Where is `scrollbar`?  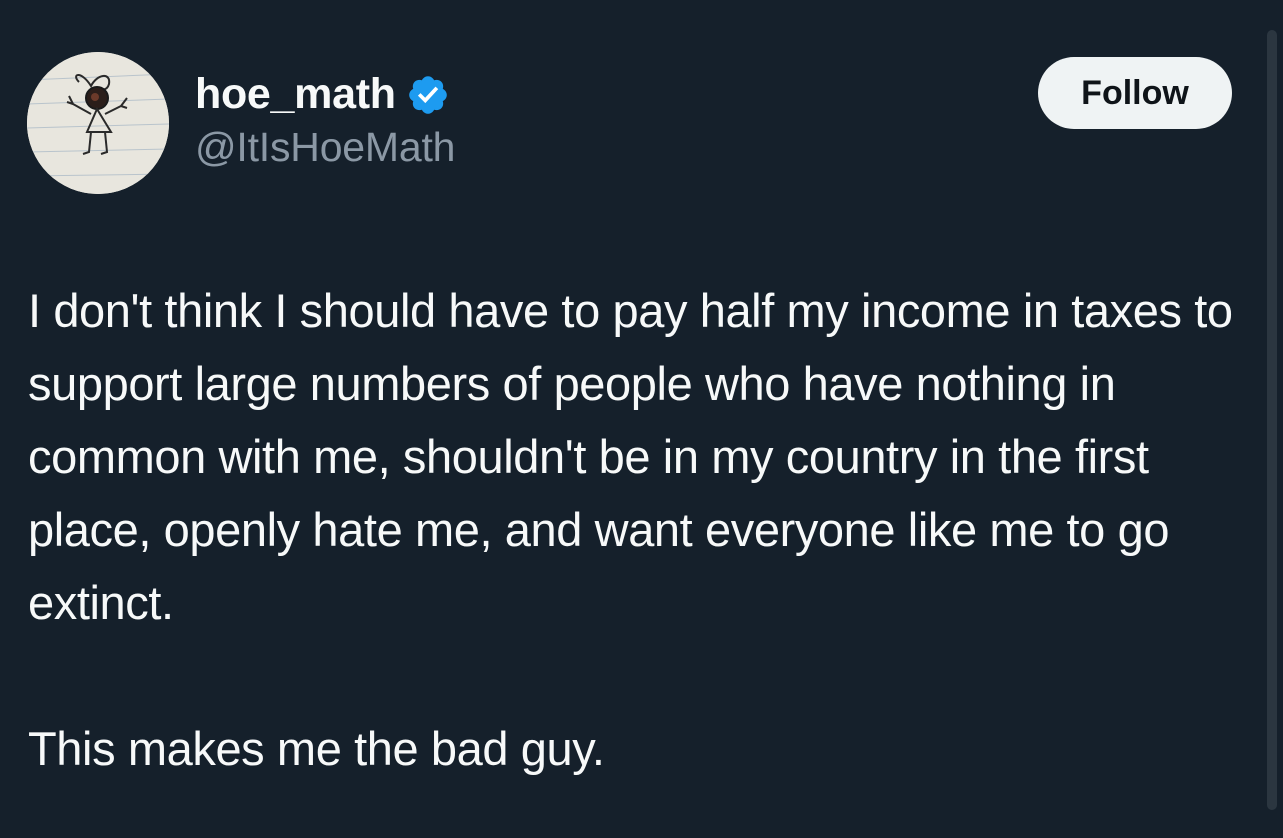 scrollbar is located at coordinates (1272, 420).